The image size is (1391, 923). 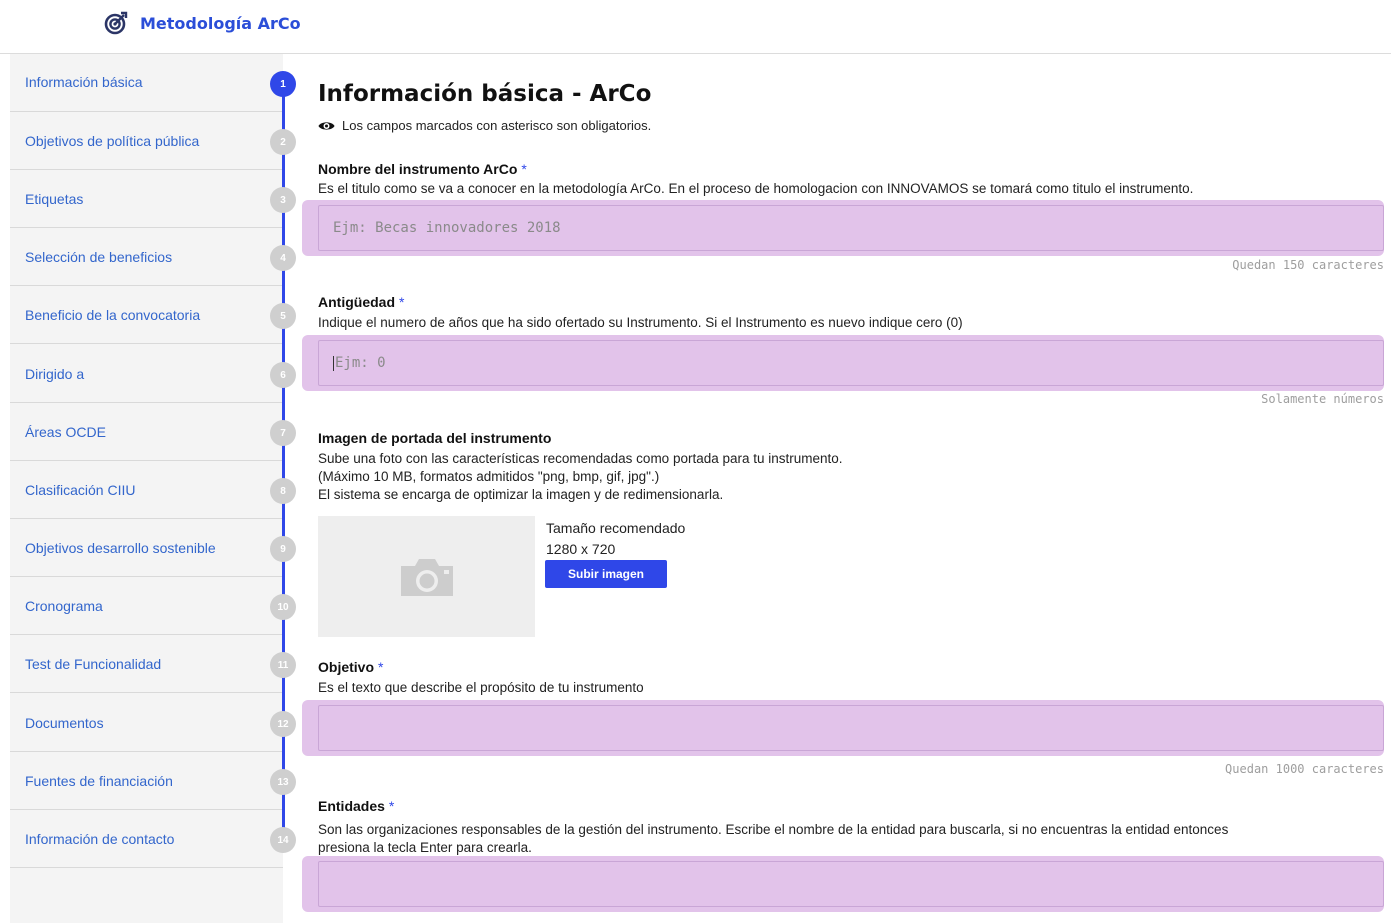 I want to click on sidebar-item-label: Dirigido a, so click(x=55, y=374).